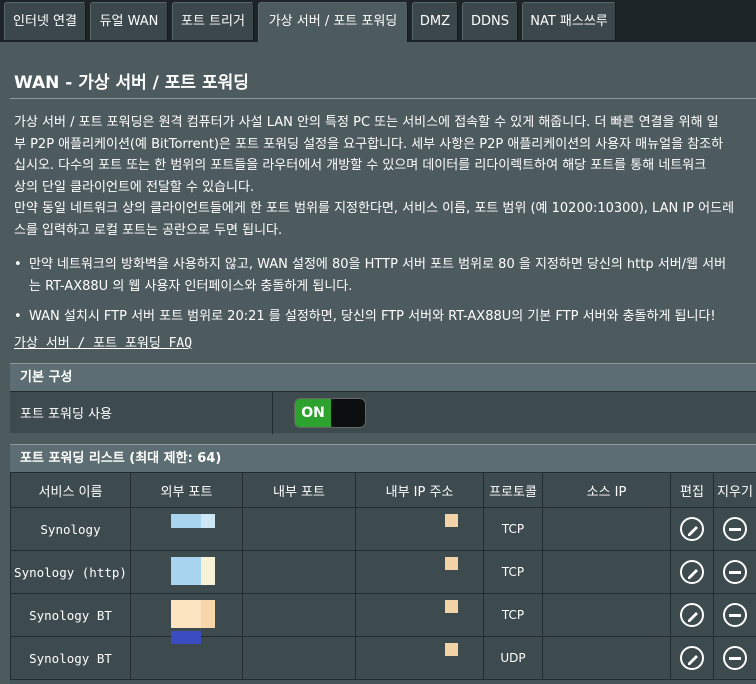 The image size is (756, 684). Describe the element at coordinates (348, 413) in the screenshot. I see `toggle-knob` at that location.